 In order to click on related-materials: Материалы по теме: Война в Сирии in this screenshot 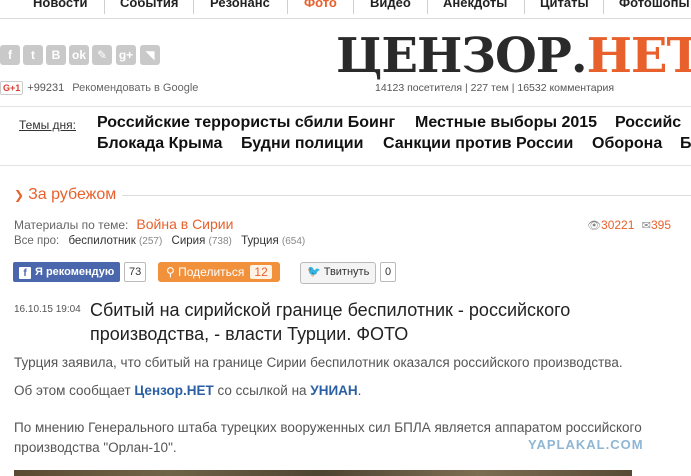, I will do `click(123, 224)`.